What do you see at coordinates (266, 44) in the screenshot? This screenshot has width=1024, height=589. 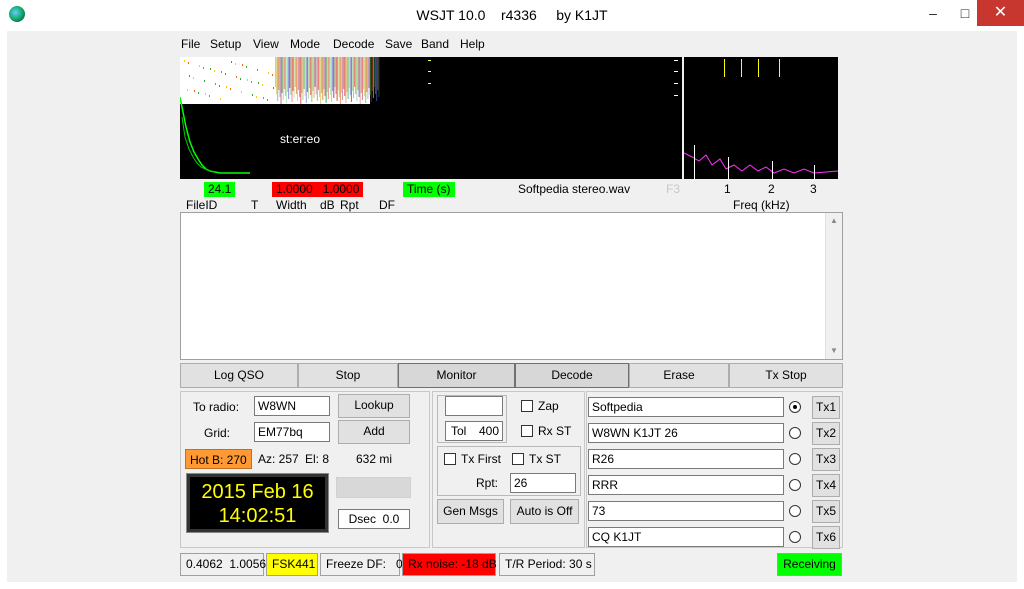 I see `menu-view: View` at bounding box center [266, 44].